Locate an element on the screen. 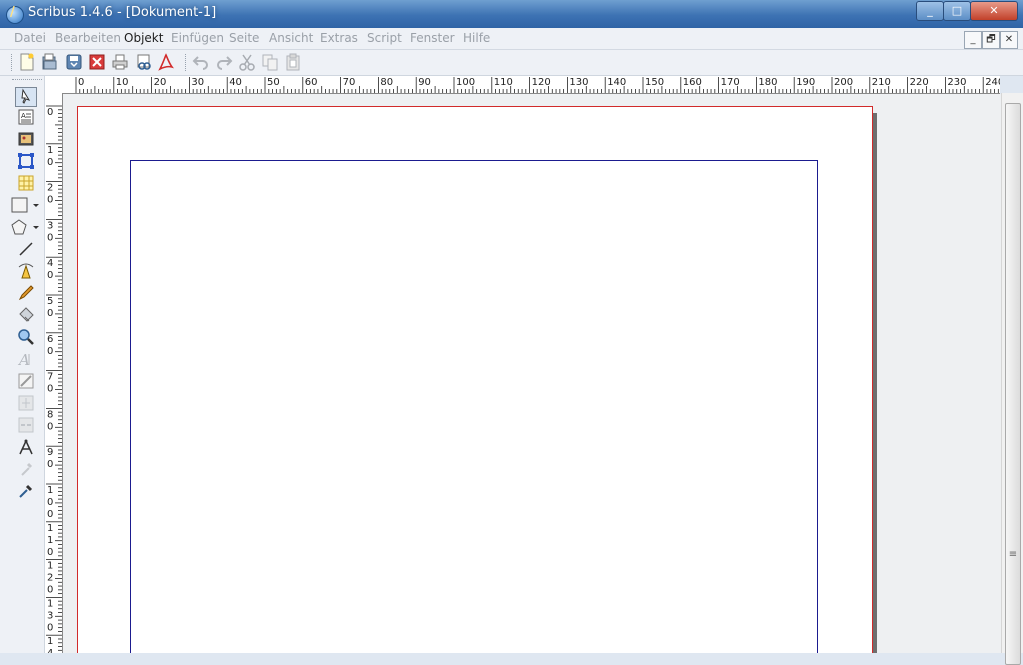  vruler-label: 8 is located at coordinates (50, 414).